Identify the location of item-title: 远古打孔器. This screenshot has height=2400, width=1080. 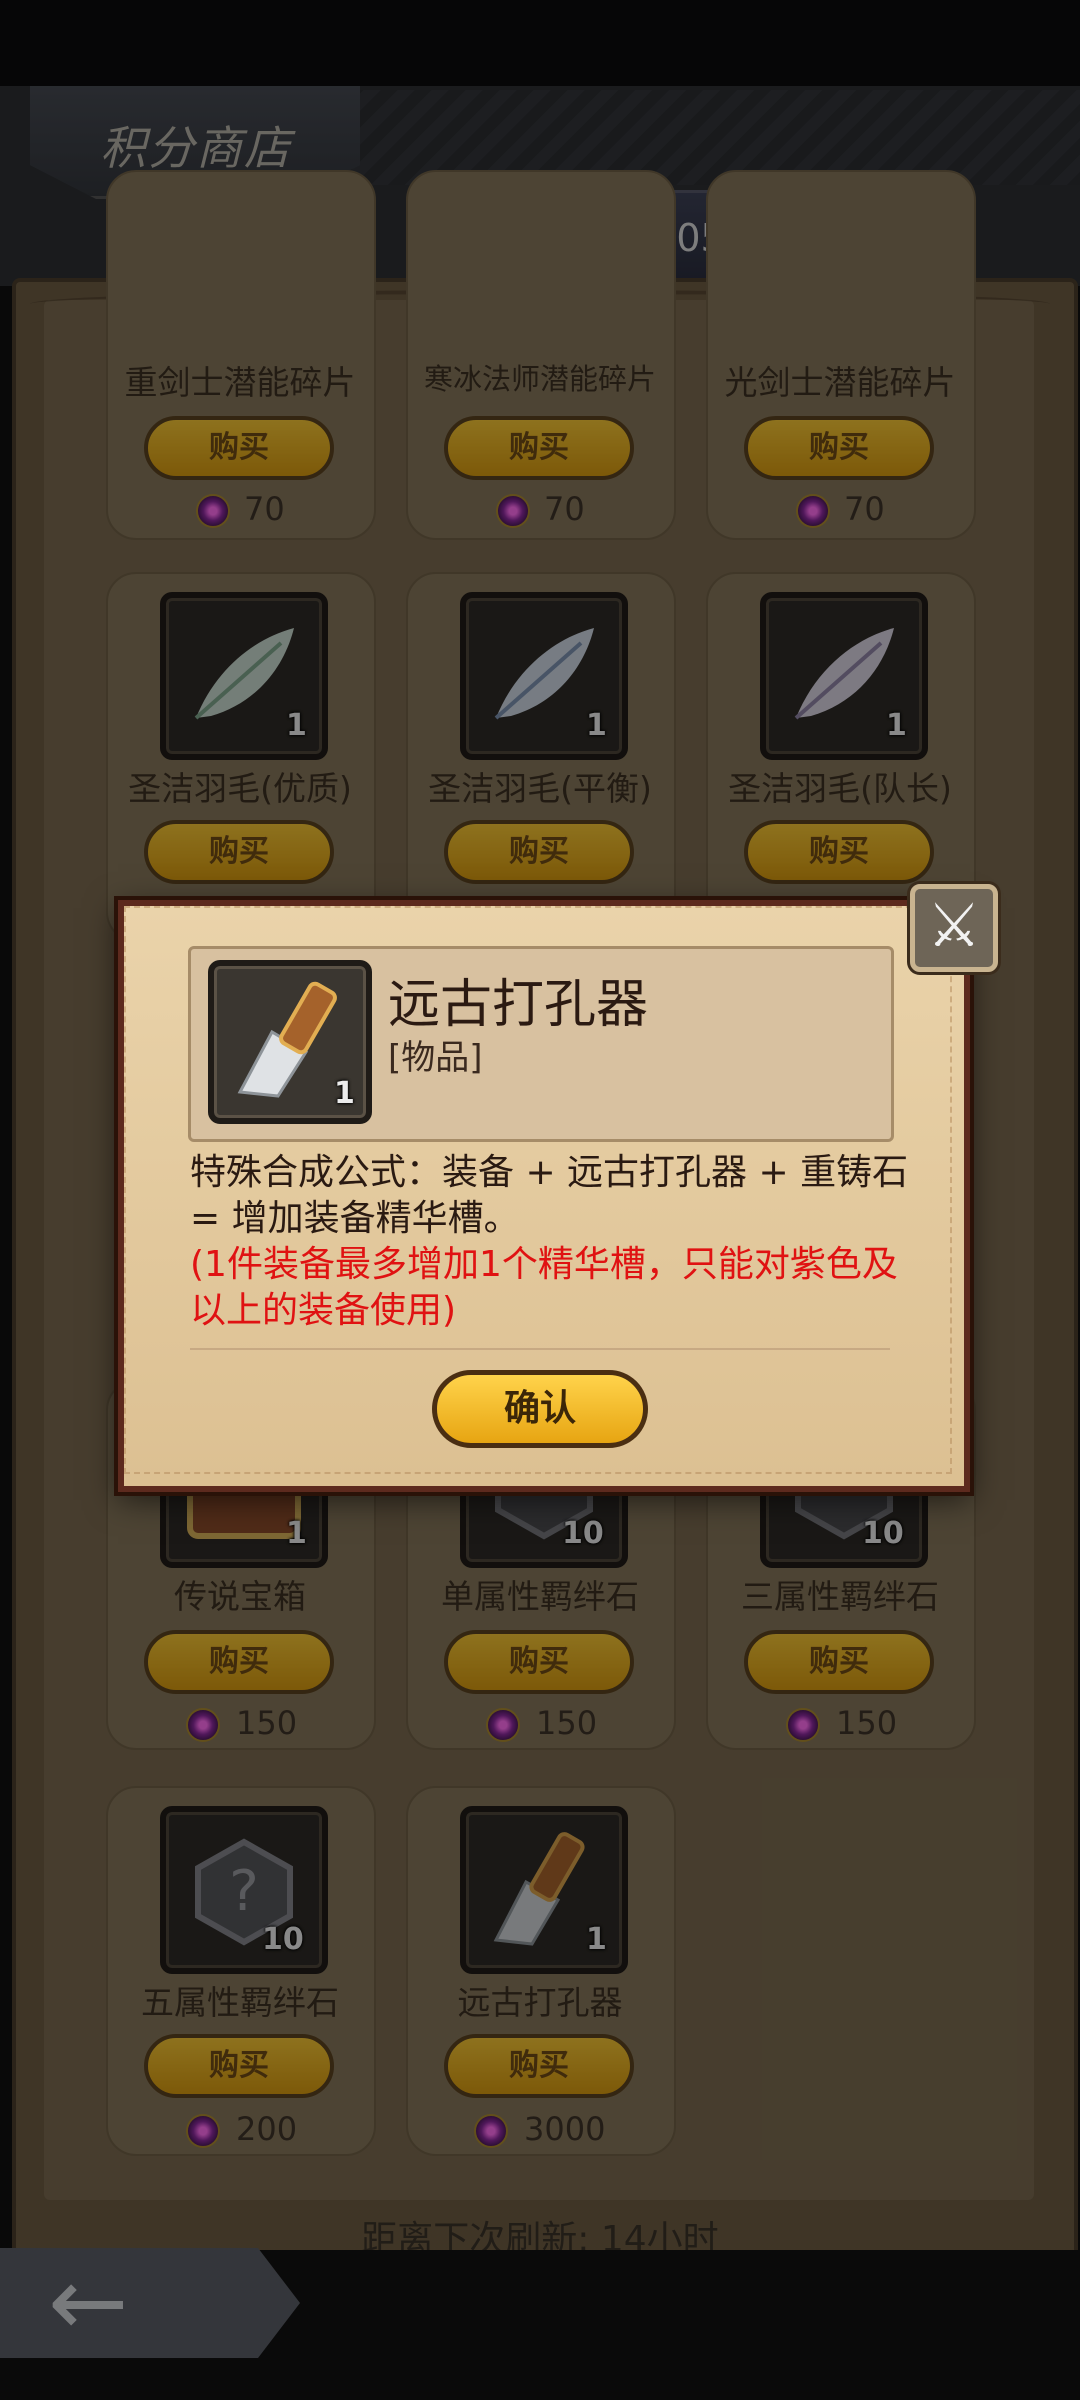
(518, 1005).